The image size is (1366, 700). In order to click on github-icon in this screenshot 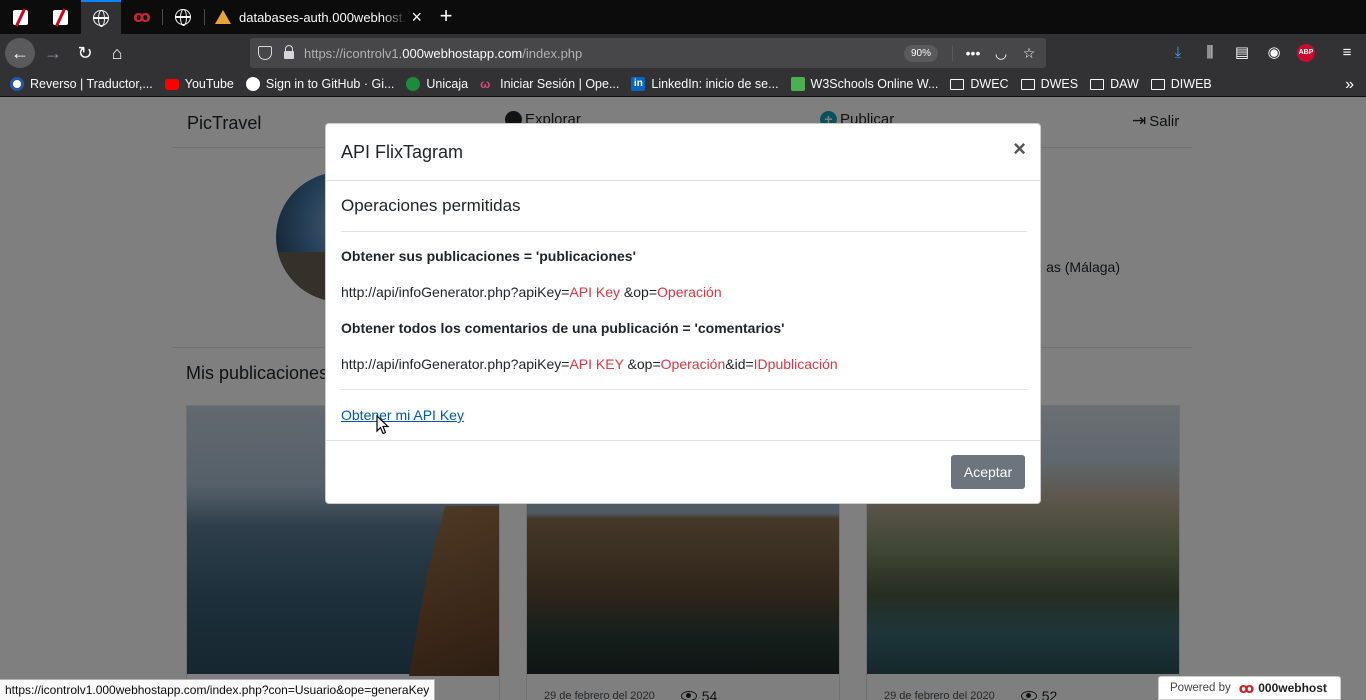, I will do `click(252, 84)`.